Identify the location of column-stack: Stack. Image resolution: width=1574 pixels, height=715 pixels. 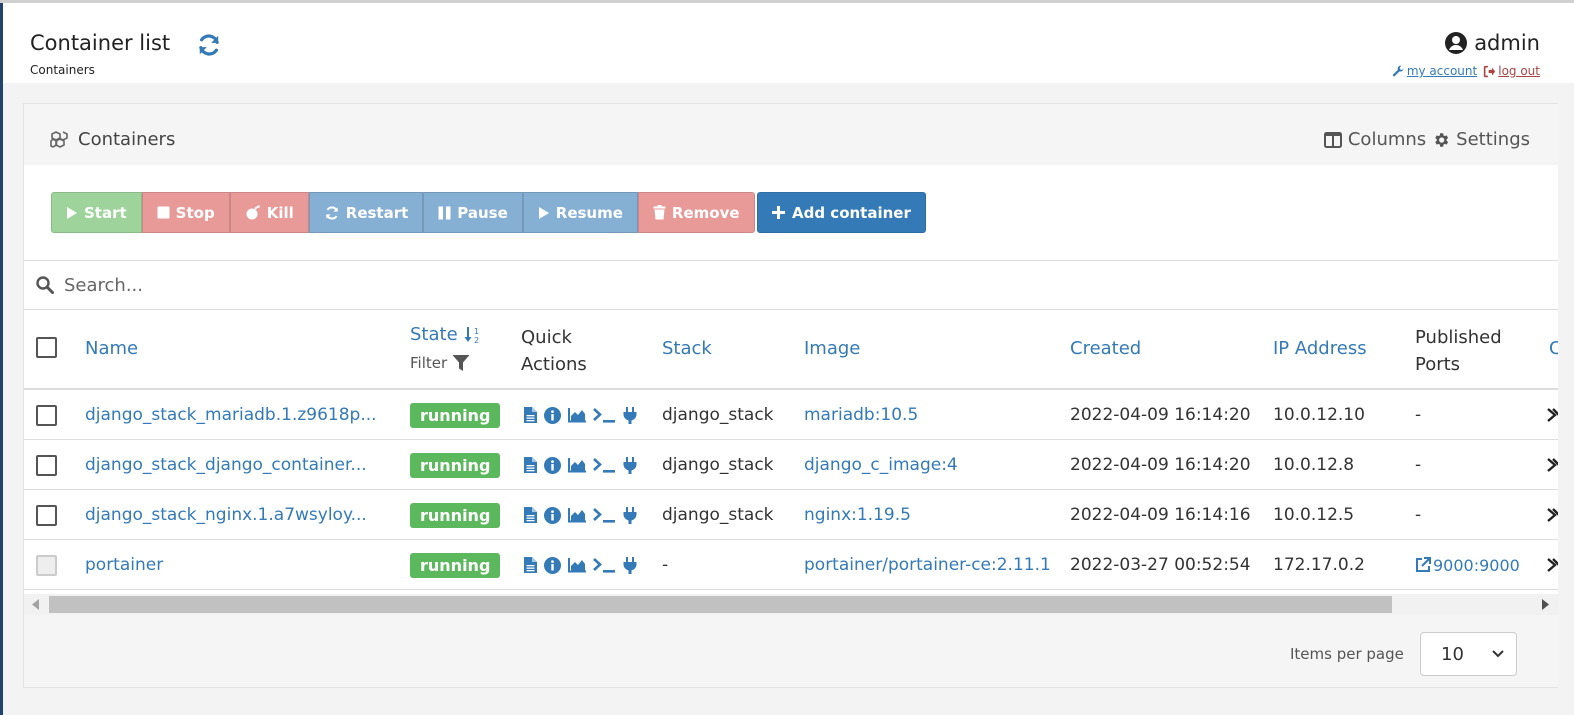
(687, 348).